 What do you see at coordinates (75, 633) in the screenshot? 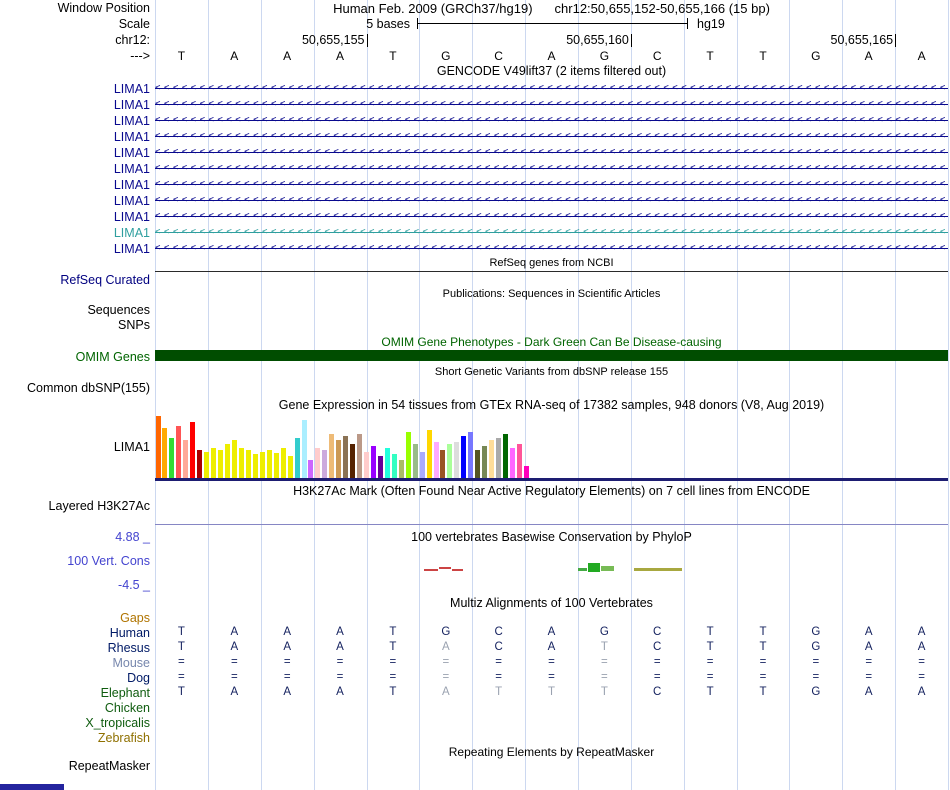
I see `species-label-human: Human` at bounding box center [75, 633].